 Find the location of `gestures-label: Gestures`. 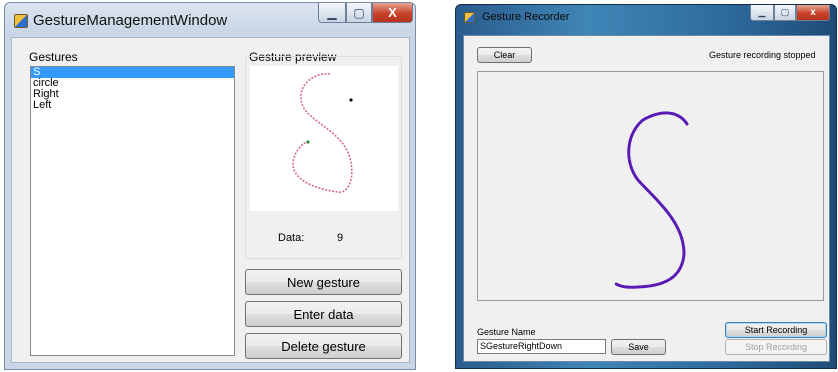

gestures-label: Gestures is located at coordinates (53, 57).